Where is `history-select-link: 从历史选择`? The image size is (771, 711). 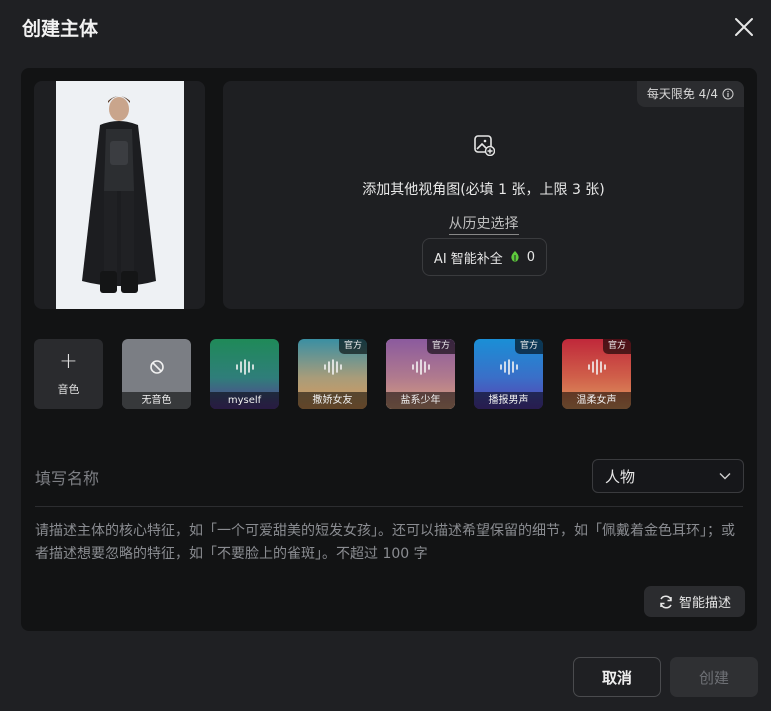 history-select-link: 从历史选择 is located at coordinates (483, 225).